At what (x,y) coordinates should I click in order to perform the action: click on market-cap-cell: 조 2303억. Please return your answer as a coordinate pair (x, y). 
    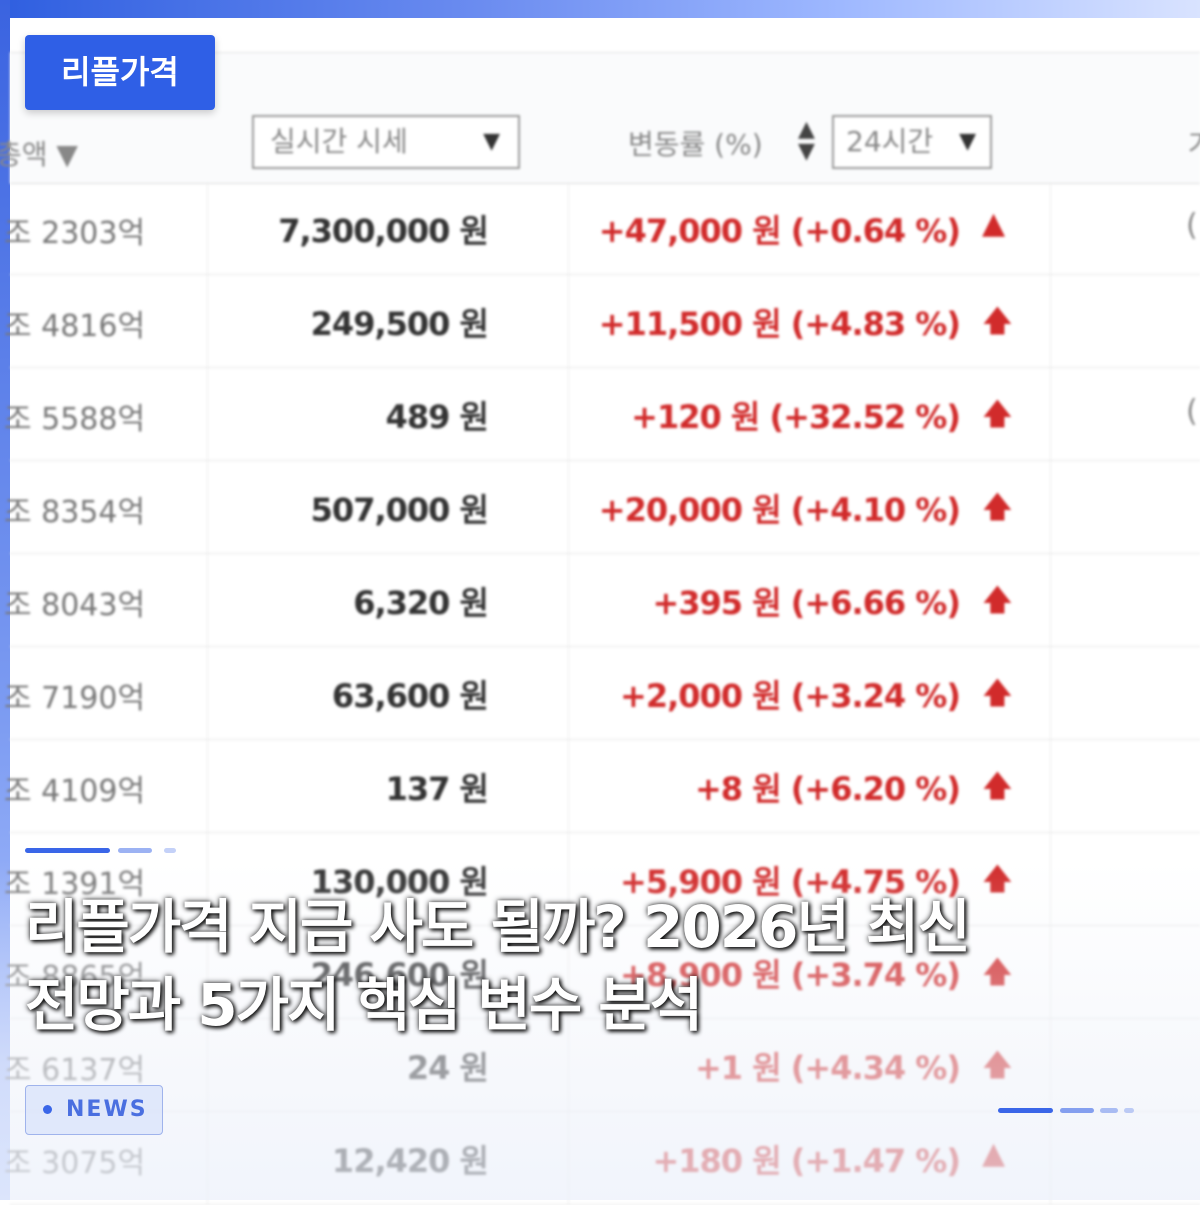
    Looking at the image, I should click on (75, 233).